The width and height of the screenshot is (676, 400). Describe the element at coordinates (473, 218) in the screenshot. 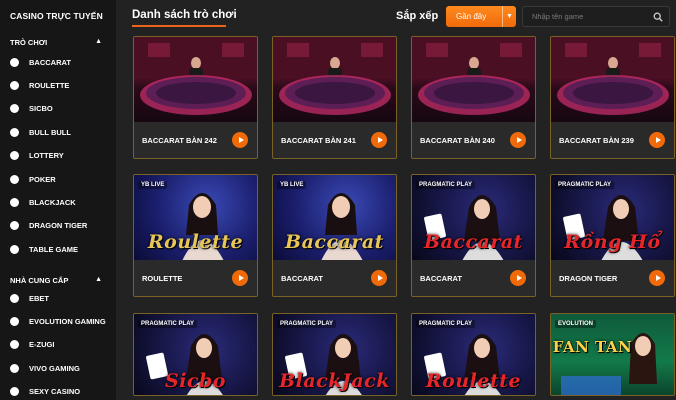

I see `game-thumbnail: PRAGMATIC PLAY Baccarat` at that location.